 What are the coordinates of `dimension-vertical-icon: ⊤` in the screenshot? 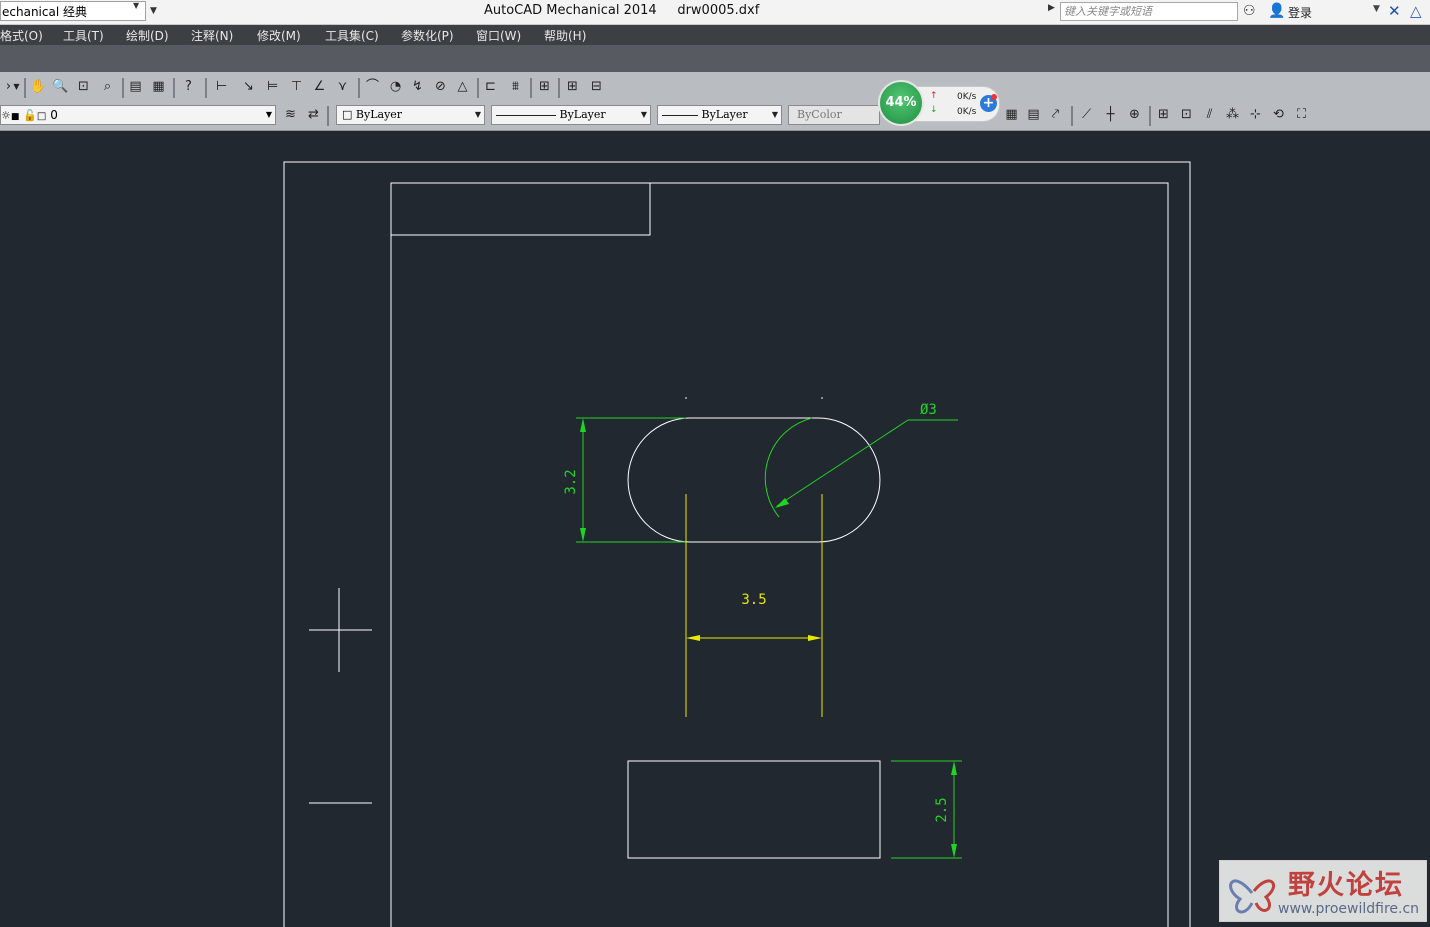 It's located at (296, 86).